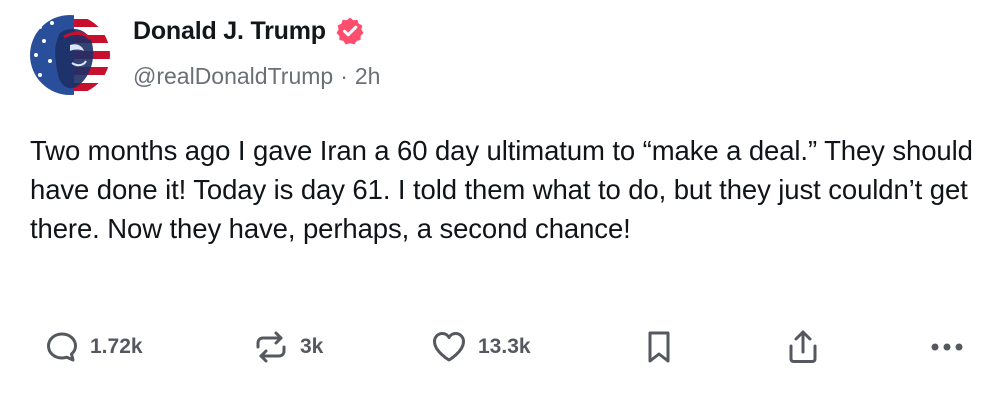 The width and height of the screenshot is (1007, 400). What do you see at coordinates (368, 76) in the screenshot?
I see `post-time: 2h` at bounding box center [368, 76].